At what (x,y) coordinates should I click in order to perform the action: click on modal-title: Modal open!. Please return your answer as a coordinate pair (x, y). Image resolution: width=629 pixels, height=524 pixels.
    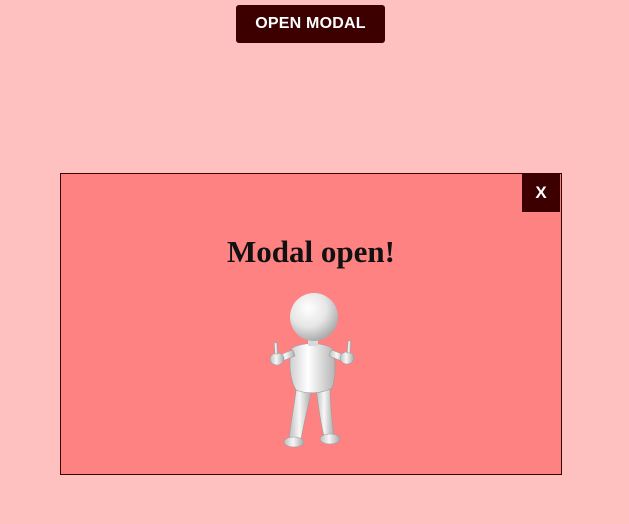
    Looking at the image, I should click on (311, 251).